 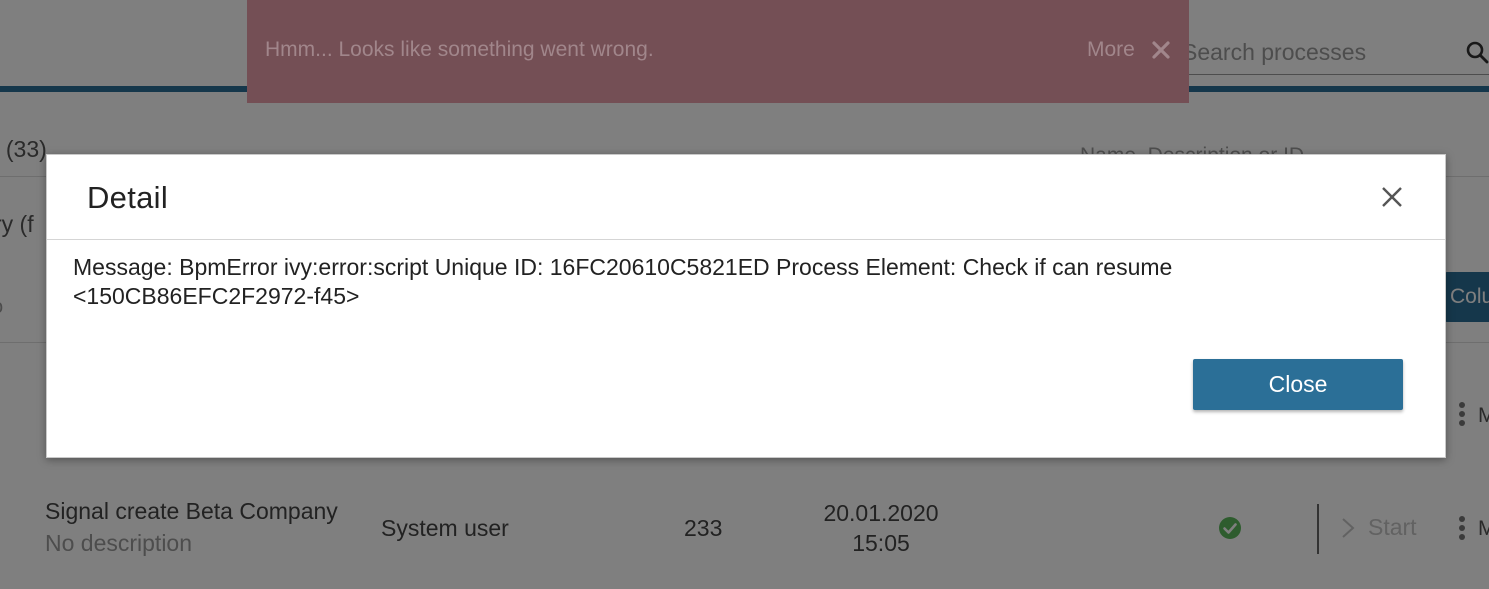 What do you see at coordinates (128, 197) in the screenshot?
I see `dialog-title: Detail` at bounding box center [128, 197].